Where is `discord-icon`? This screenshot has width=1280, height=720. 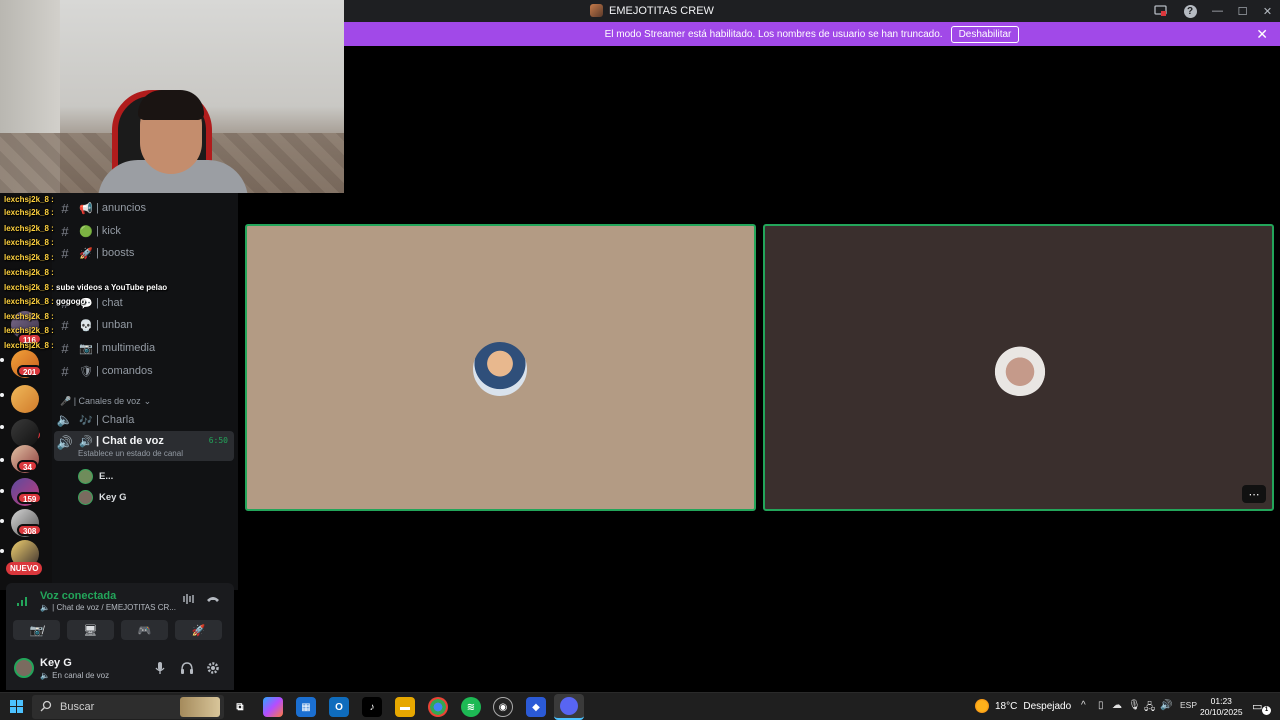
discord-icon is located at coordinates (569, 706).